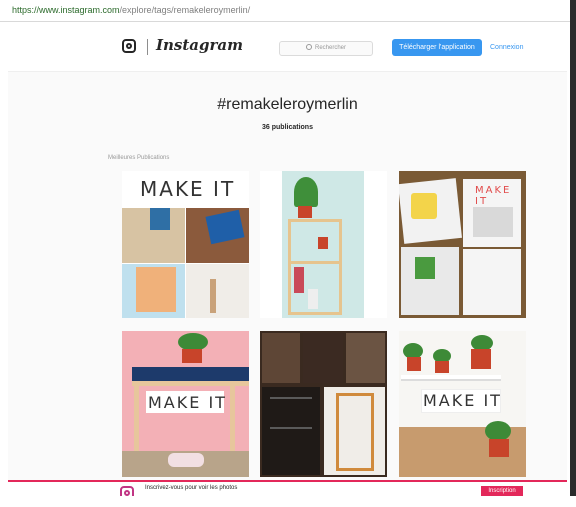 Image resolution: width=576 pixels, height=507 pixels. I want to click on window-bottom, so click(288, 501).